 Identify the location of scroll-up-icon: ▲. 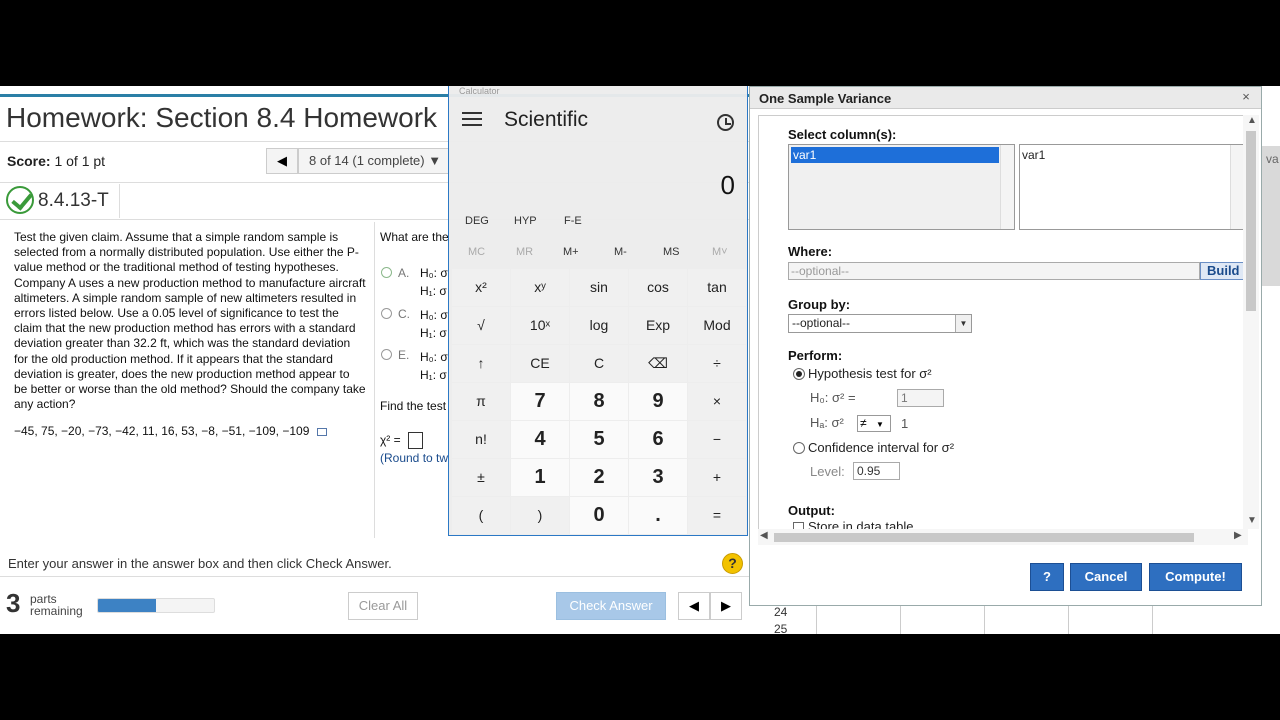
(1252, 120).